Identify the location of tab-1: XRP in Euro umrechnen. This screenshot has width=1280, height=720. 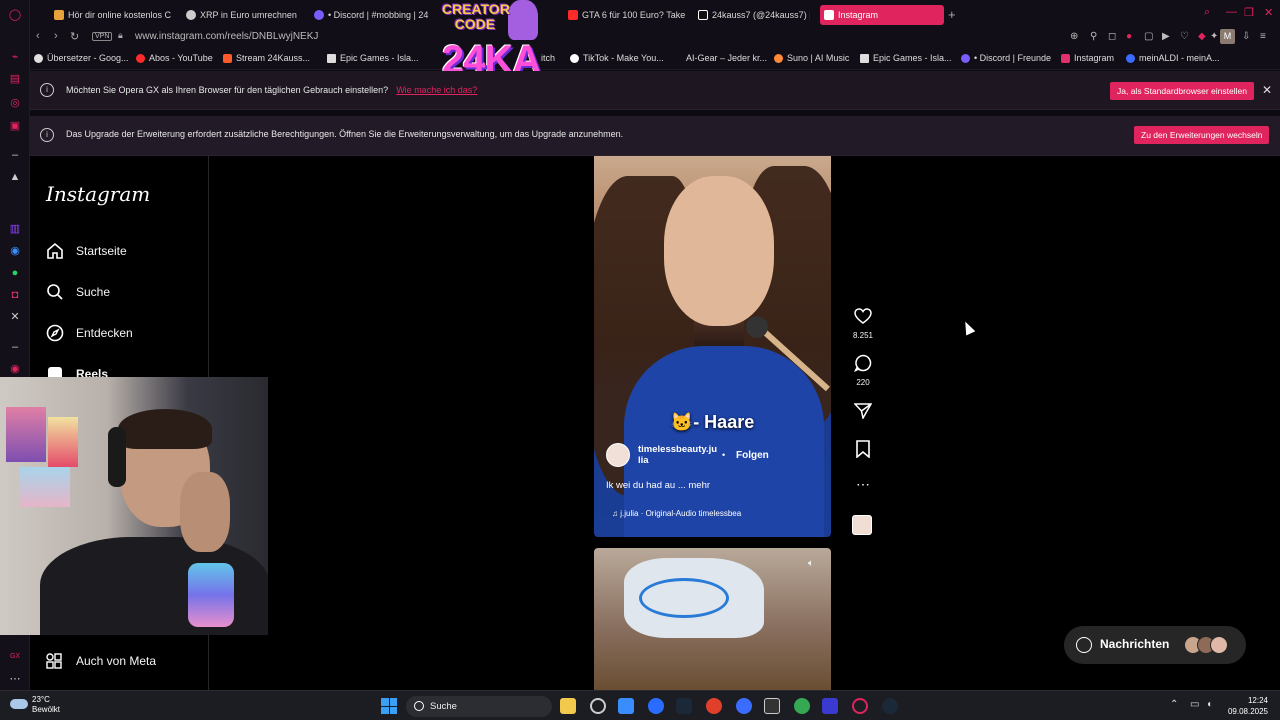
(242, 15).